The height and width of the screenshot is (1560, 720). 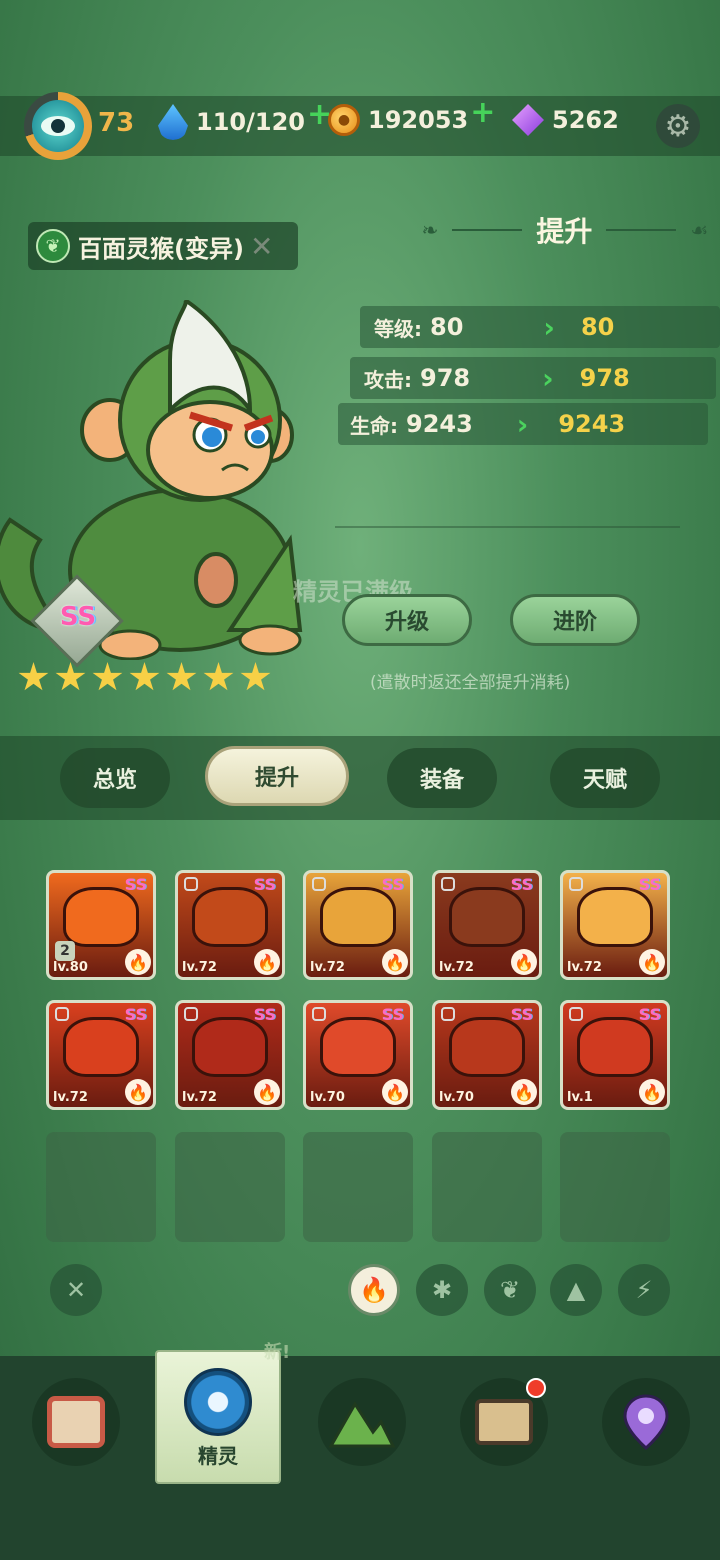 What do you see at coordinates (644, 1290) in the screenshot?
I see `lightning-icon: ⚡` at bounding box center [644, 1290].